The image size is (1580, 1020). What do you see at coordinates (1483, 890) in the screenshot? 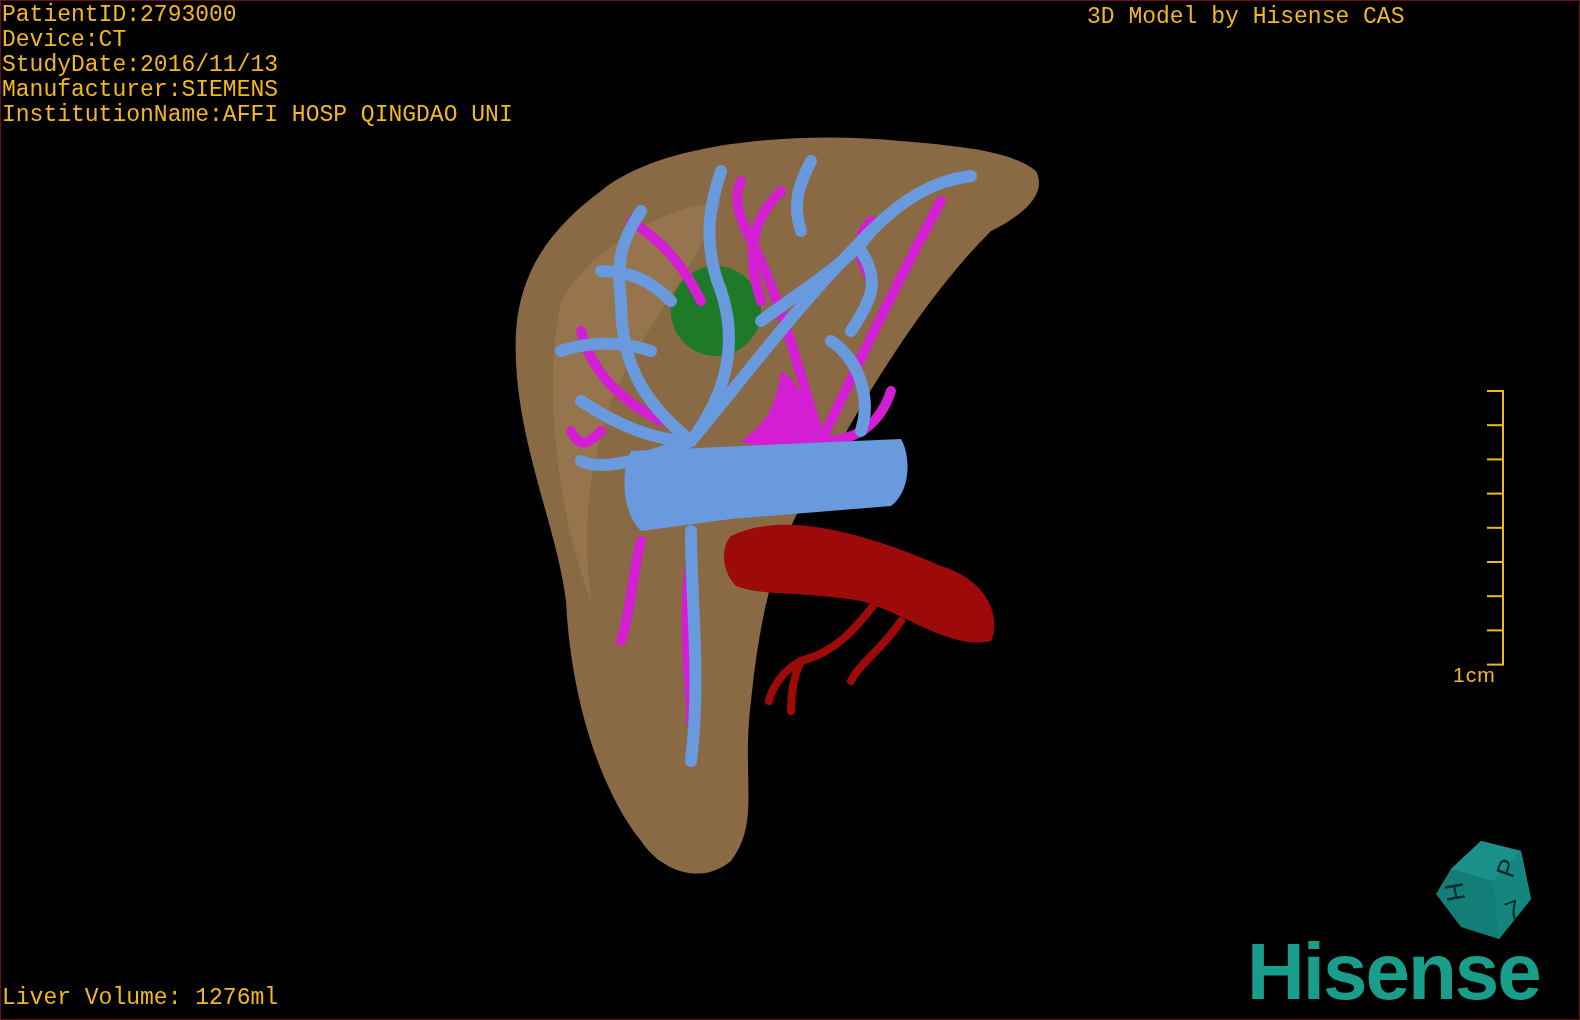
I see `orientation-cube: P H 7` at bounding box center [1483, 890].